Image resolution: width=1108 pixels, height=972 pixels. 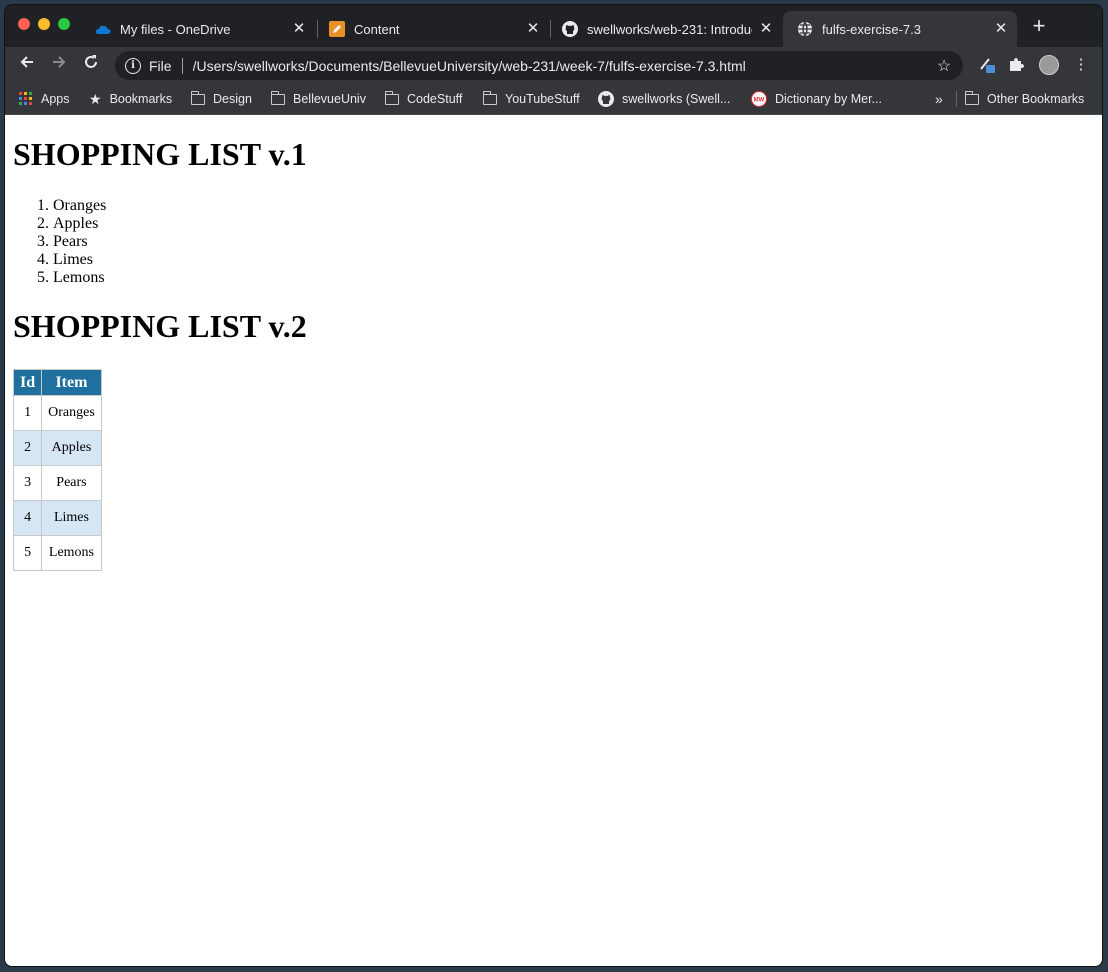 What do you see at coordinates (71, 448) in the screenshot?
I see `table-cell-item: Apples` at bounding box center [71, 448].